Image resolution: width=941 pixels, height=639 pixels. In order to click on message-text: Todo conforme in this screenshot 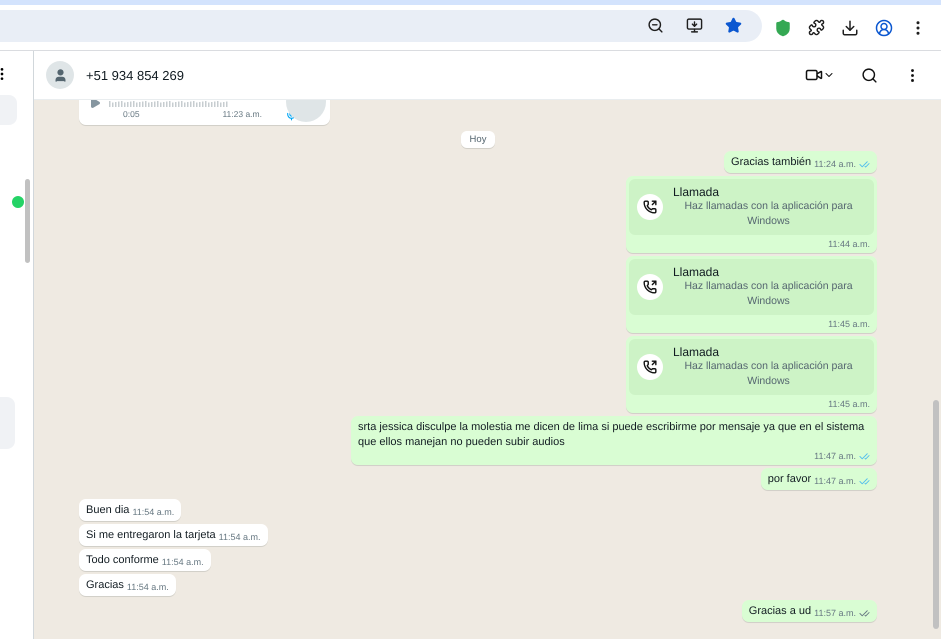, I will do `click(122, 560)`.